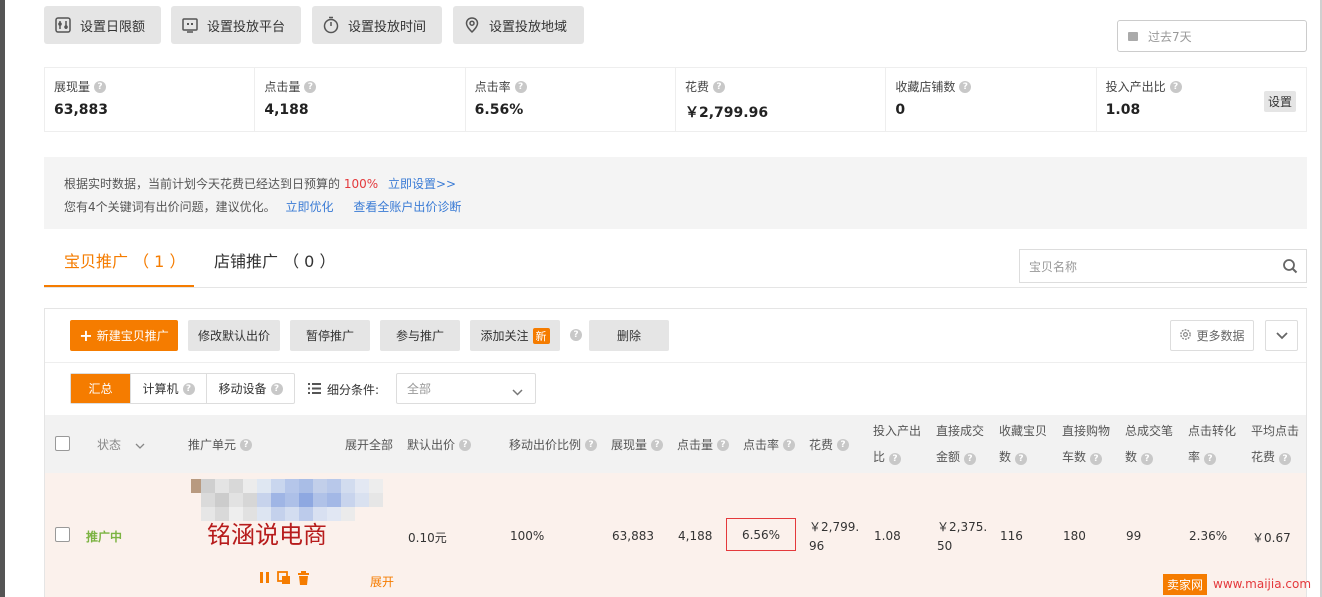 This screenshot has width=1322, height=597. What do you see at coordinates (102, 25) in the screenshot?
I see `set-daily-budget-button: 设置日限额` at bounding box center [102, 25].